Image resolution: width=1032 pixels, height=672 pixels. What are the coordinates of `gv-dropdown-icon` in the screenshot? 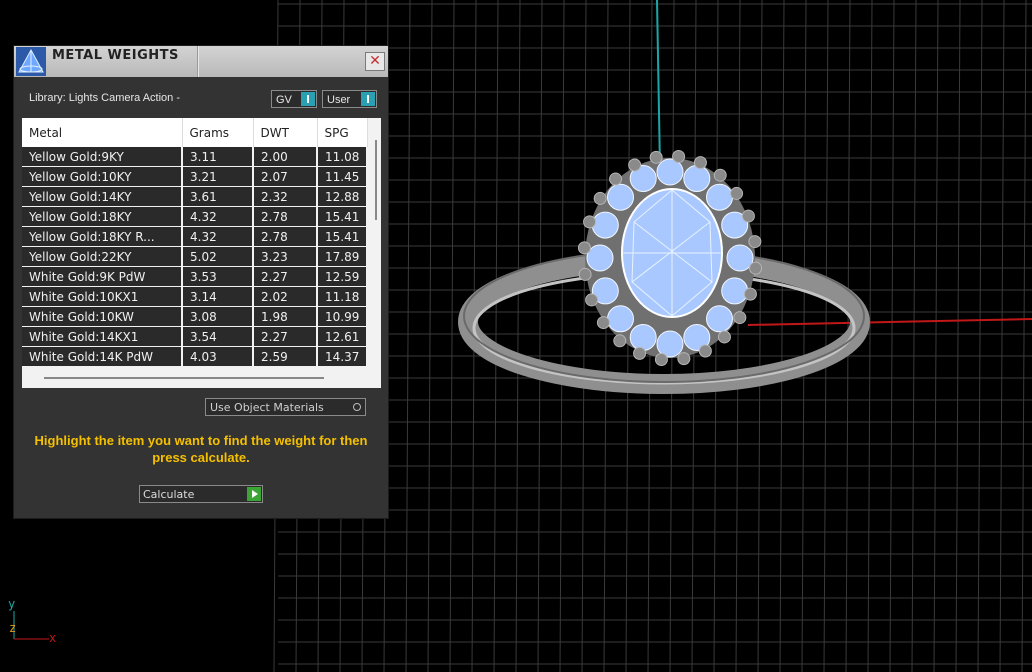 It's located at (308, 99).